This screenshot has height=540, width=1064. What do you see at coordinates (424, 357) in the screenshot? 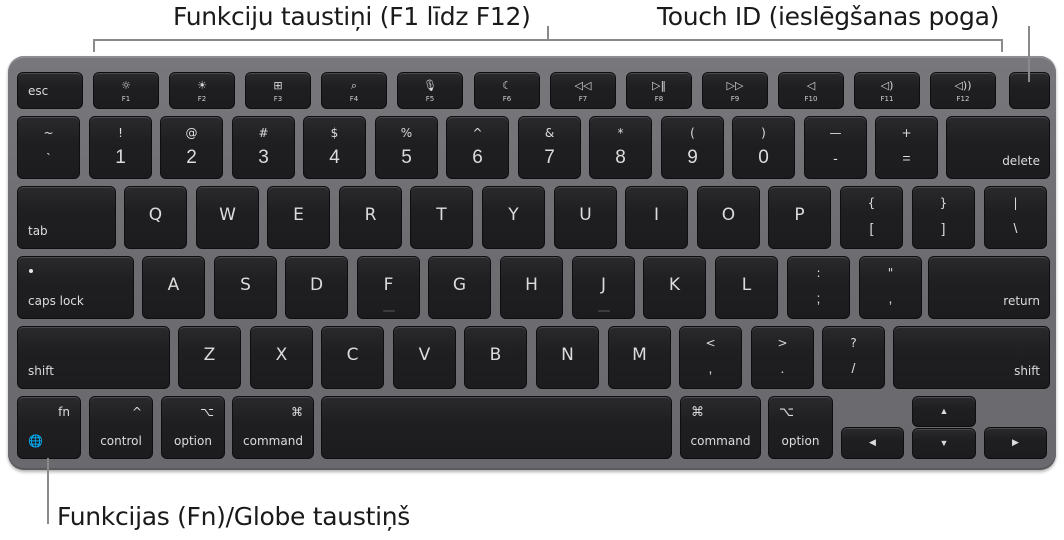
I see `key-v: V` at bounding box center [424, 357].